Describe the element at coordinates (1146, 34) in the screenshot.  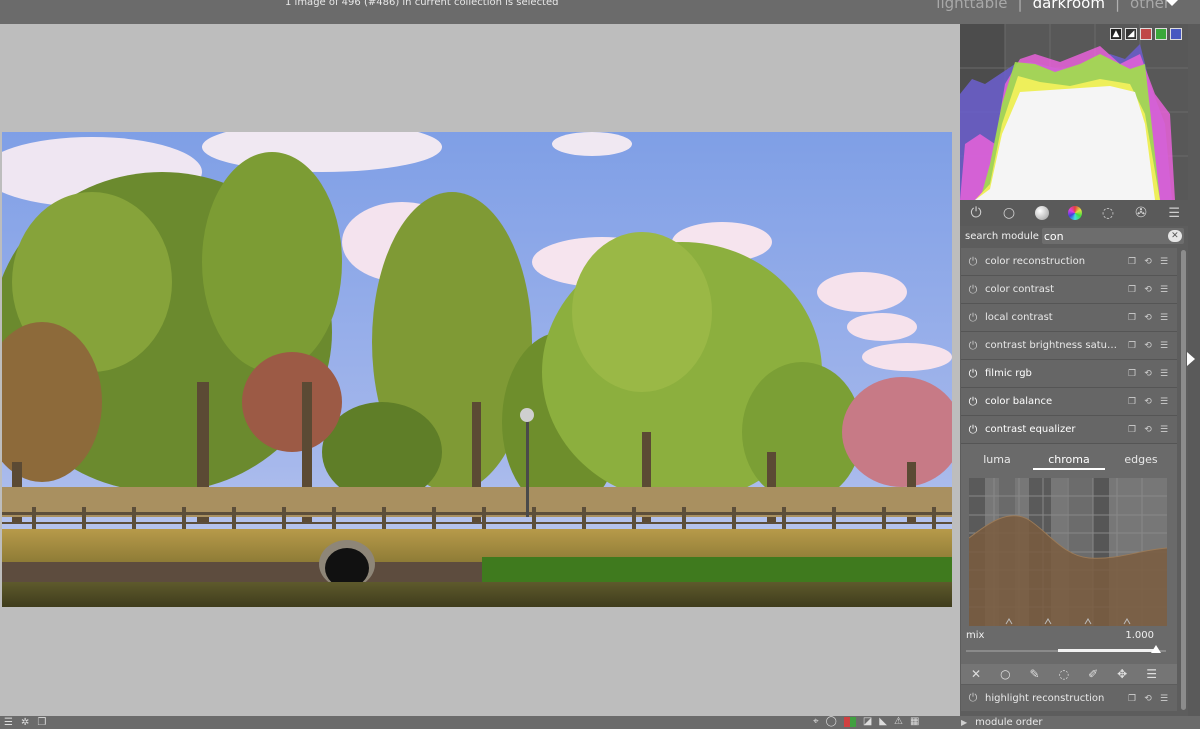
I see `red-channel-button` at that location.